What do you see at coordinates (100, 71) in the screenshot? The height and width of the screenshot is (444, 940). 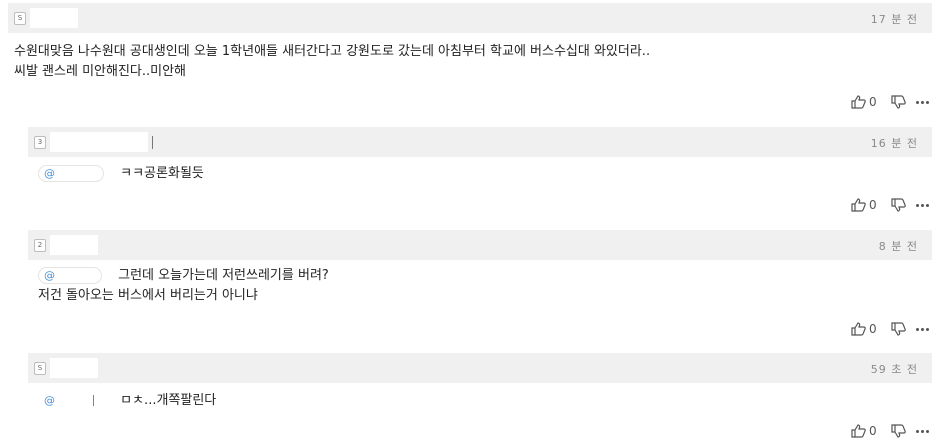 I see `comment-line: 씨발 괜스레 미안해진다..미안해` at bounding box center [100, 71].